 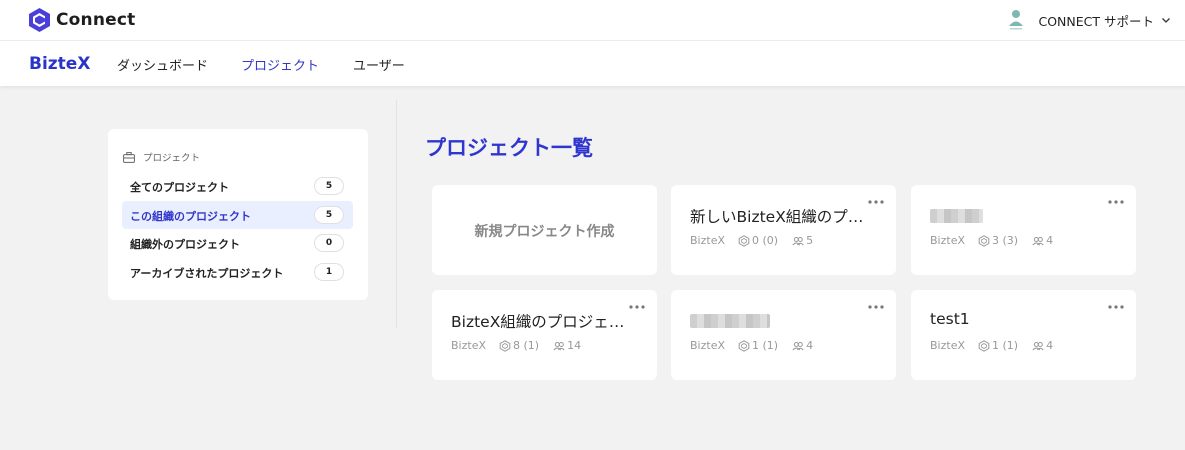 What do you see at coordinates (59, 64) in the screenshot?
I see `org-logo: BizteX` at bounding box center [59, 64].